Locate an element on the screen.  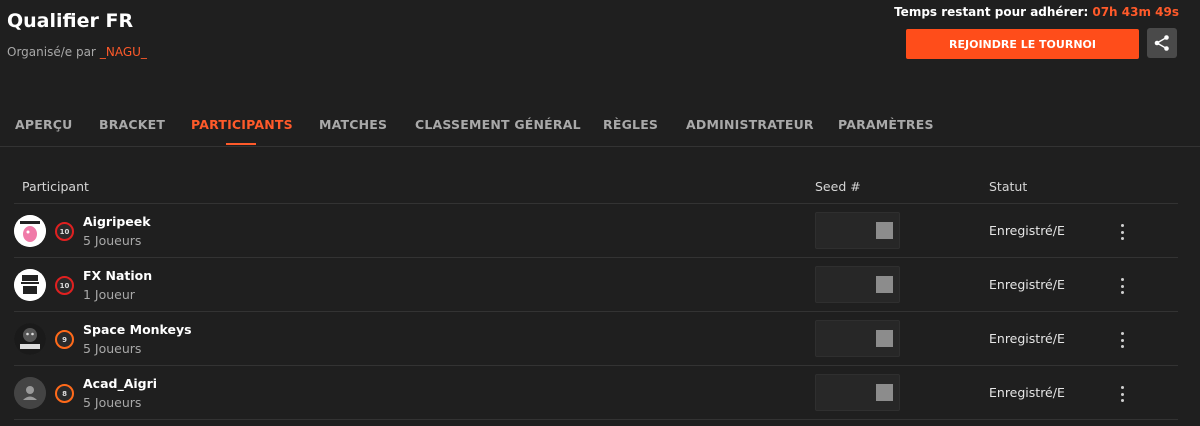
team-logo-space-monkeys is located at coordinates (30, 339).